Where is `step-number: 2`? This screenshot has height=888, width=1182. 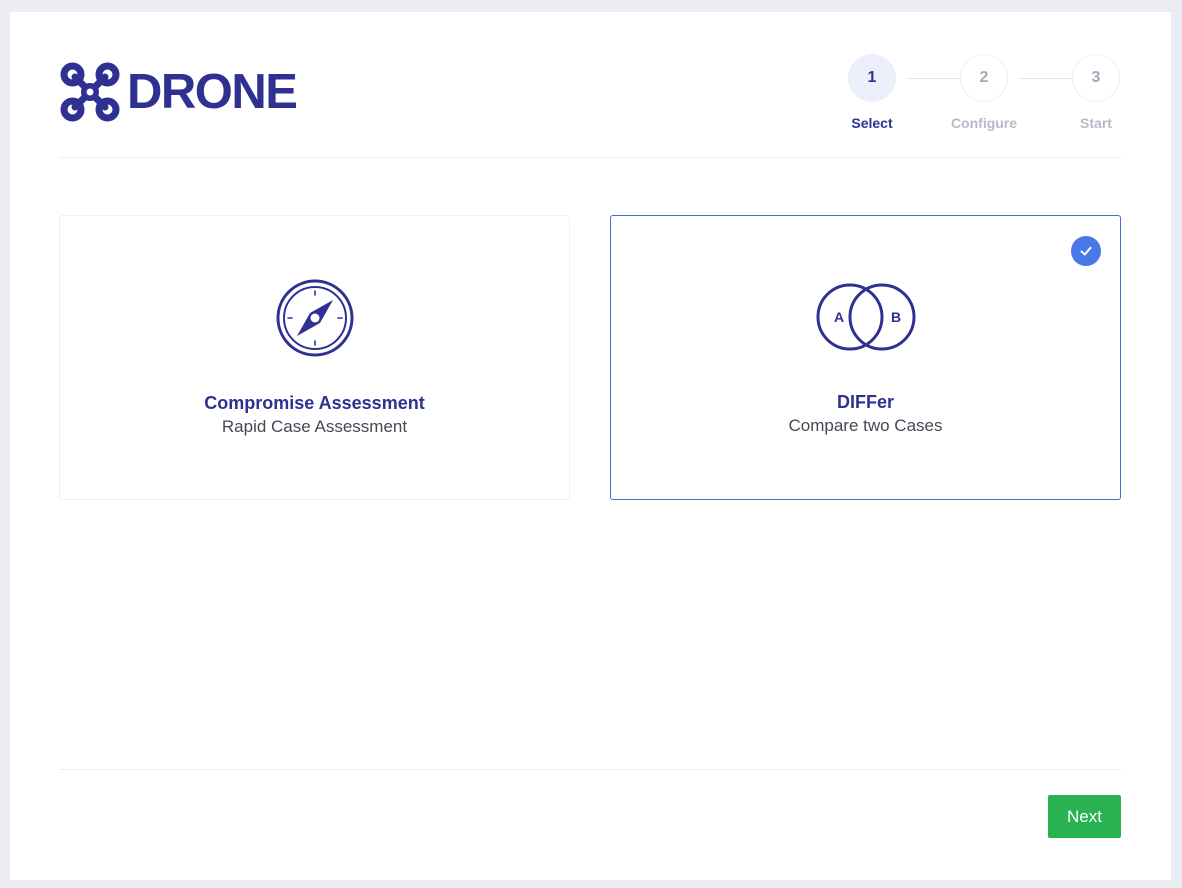
step-number: 2 is located at coordinates (984, 78).